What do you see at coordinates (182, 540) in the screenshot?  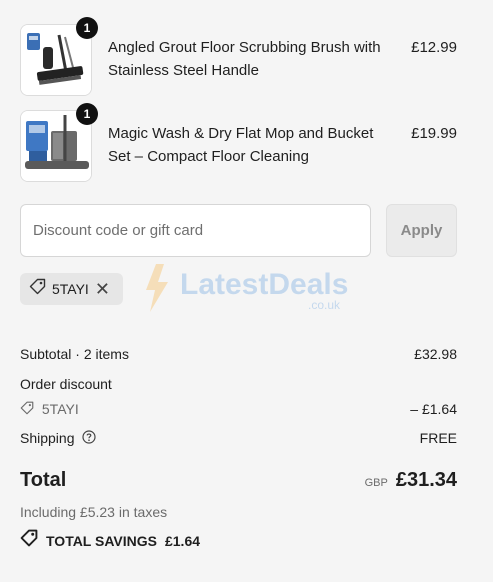 I see `savings-value: £1.64` at bounding box center [182, 540].